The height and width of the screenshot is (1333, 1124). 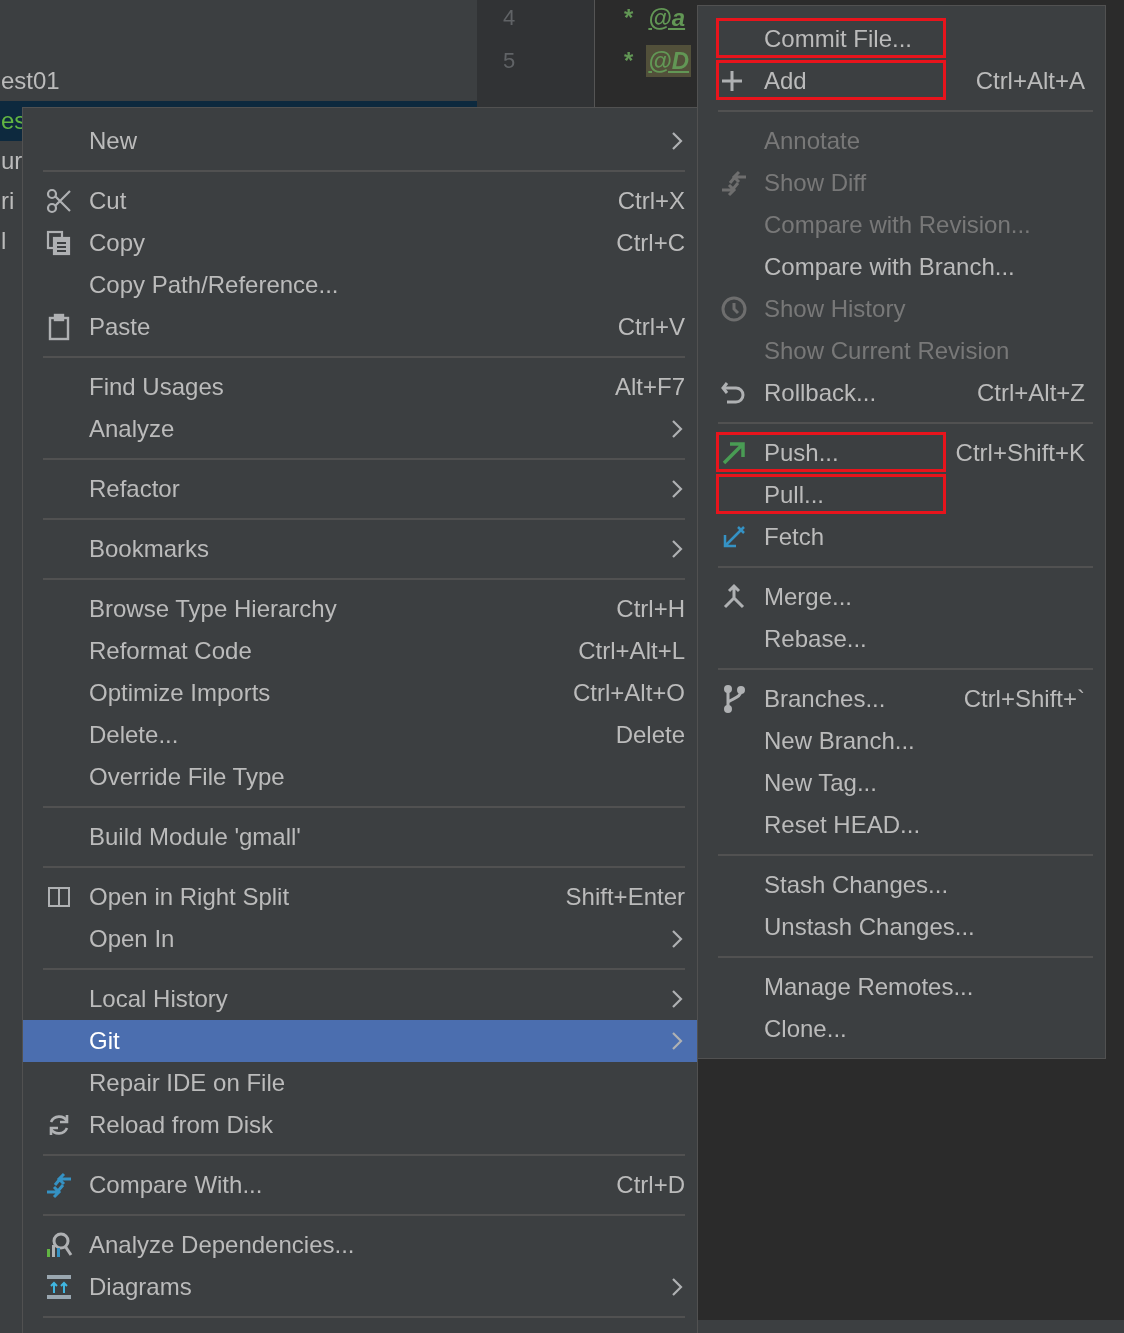 I want to click on tree-item: ur, so click(x=11, y=161).